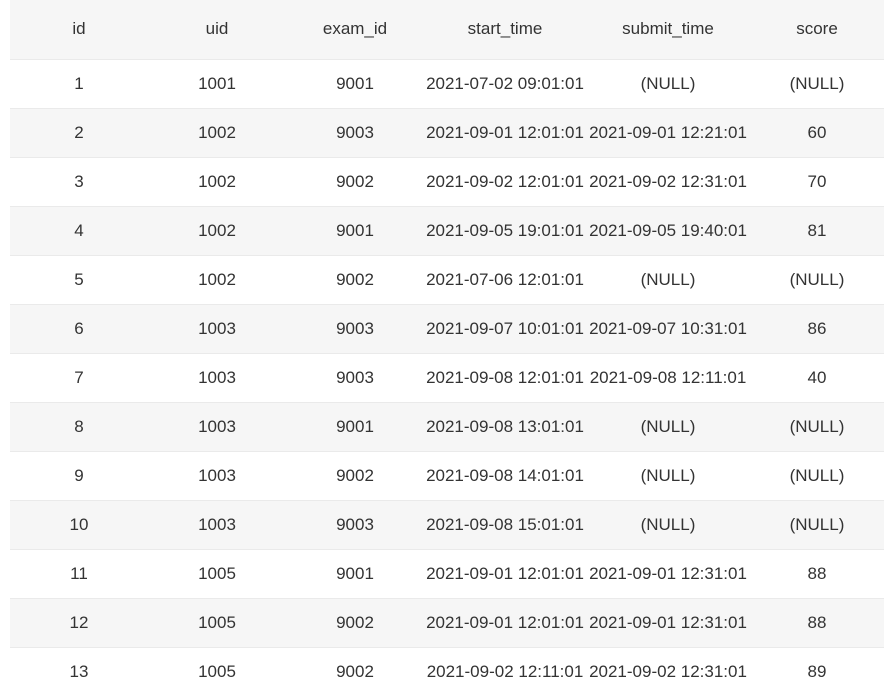  I want to click on cell-start-time: 2021-07-06 12:01:01, so click(505, 279).